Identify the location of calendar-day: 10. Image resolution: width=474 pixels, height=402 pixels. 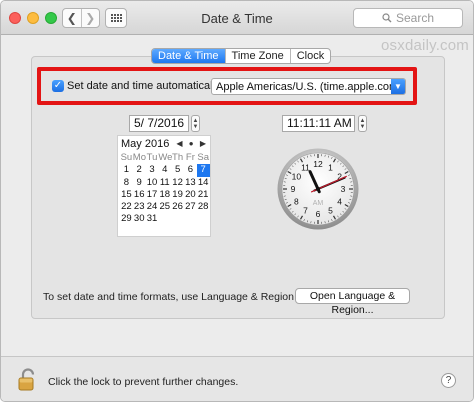
(152, 183).